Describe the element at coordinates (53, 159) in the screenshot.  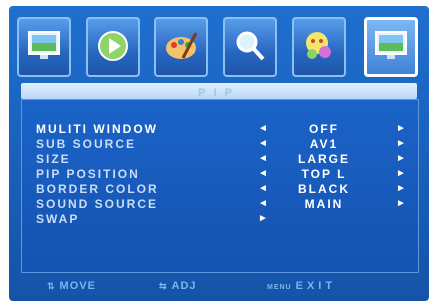
I see `setting-label: SIZE` at that location.